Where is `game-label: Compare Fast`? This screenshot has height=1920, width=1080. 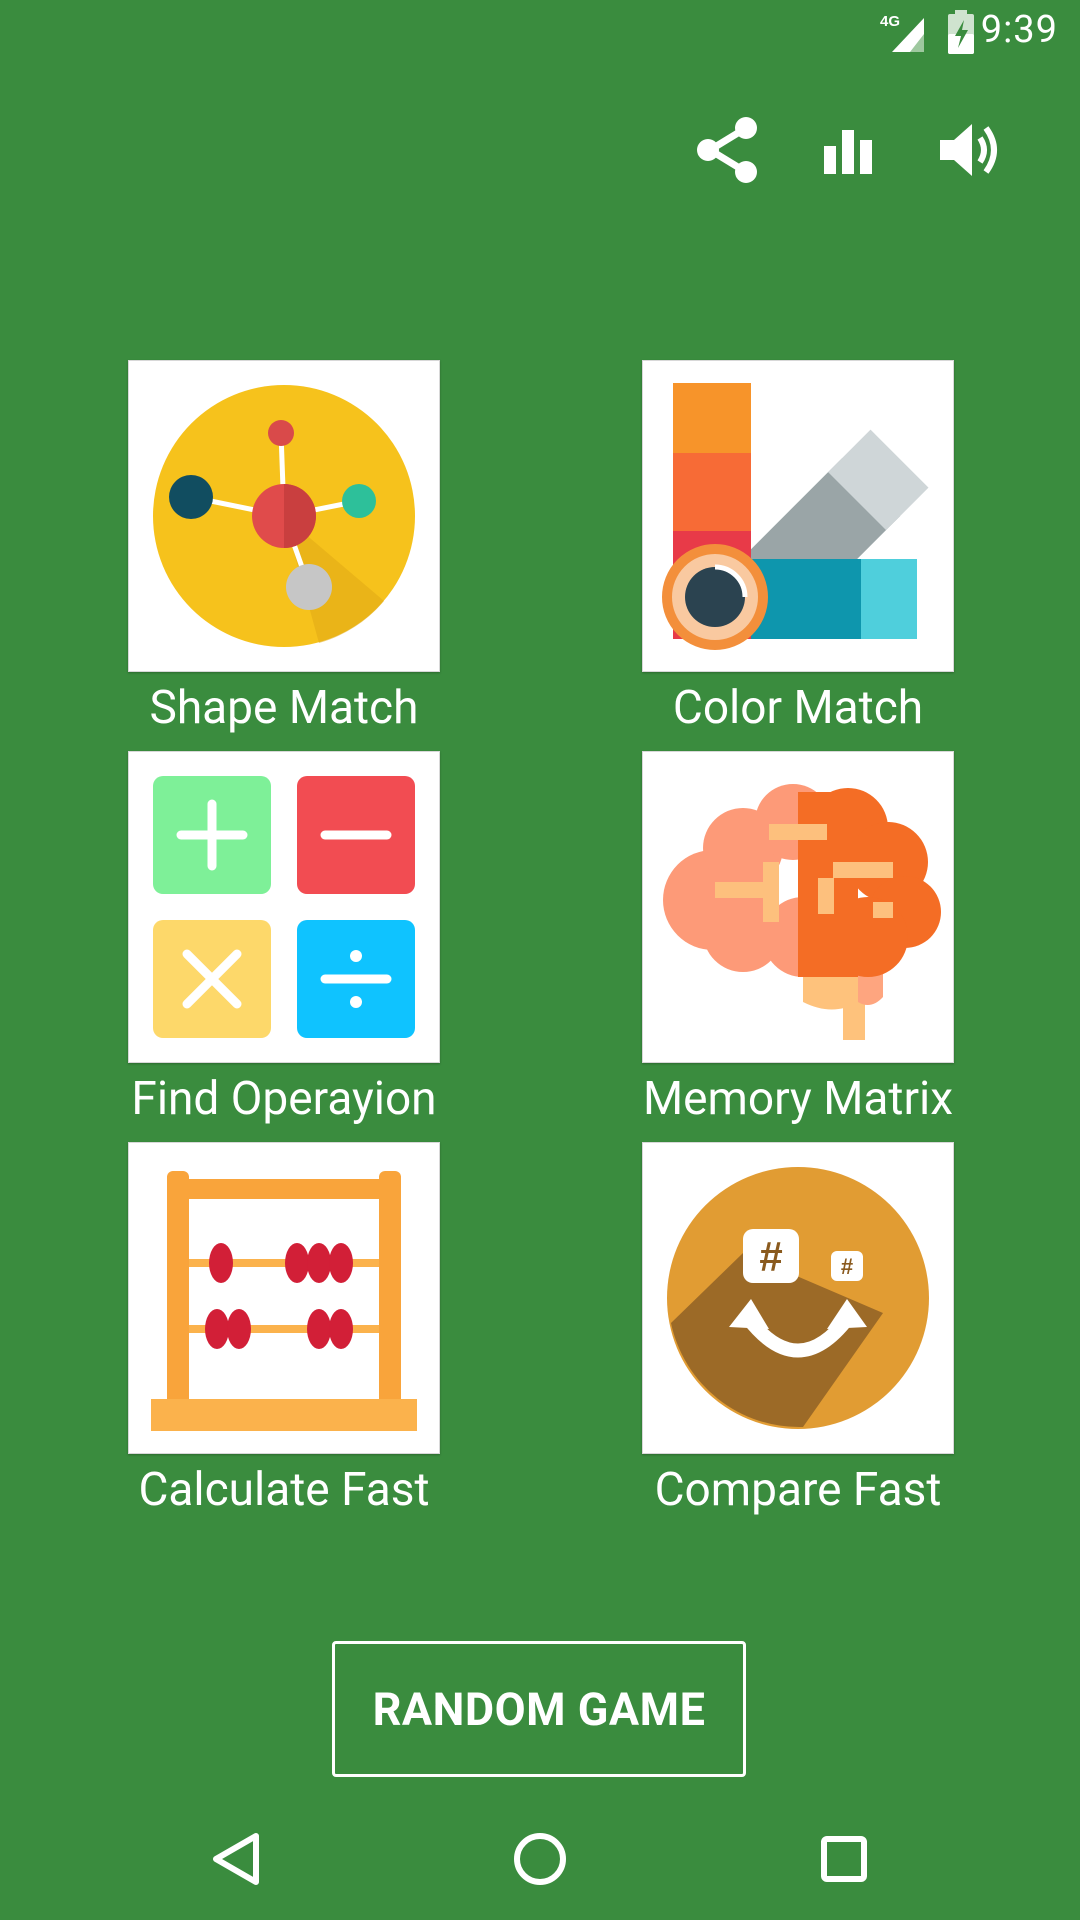
game-label: Compare Fast is located at coordinates (798, 1490).